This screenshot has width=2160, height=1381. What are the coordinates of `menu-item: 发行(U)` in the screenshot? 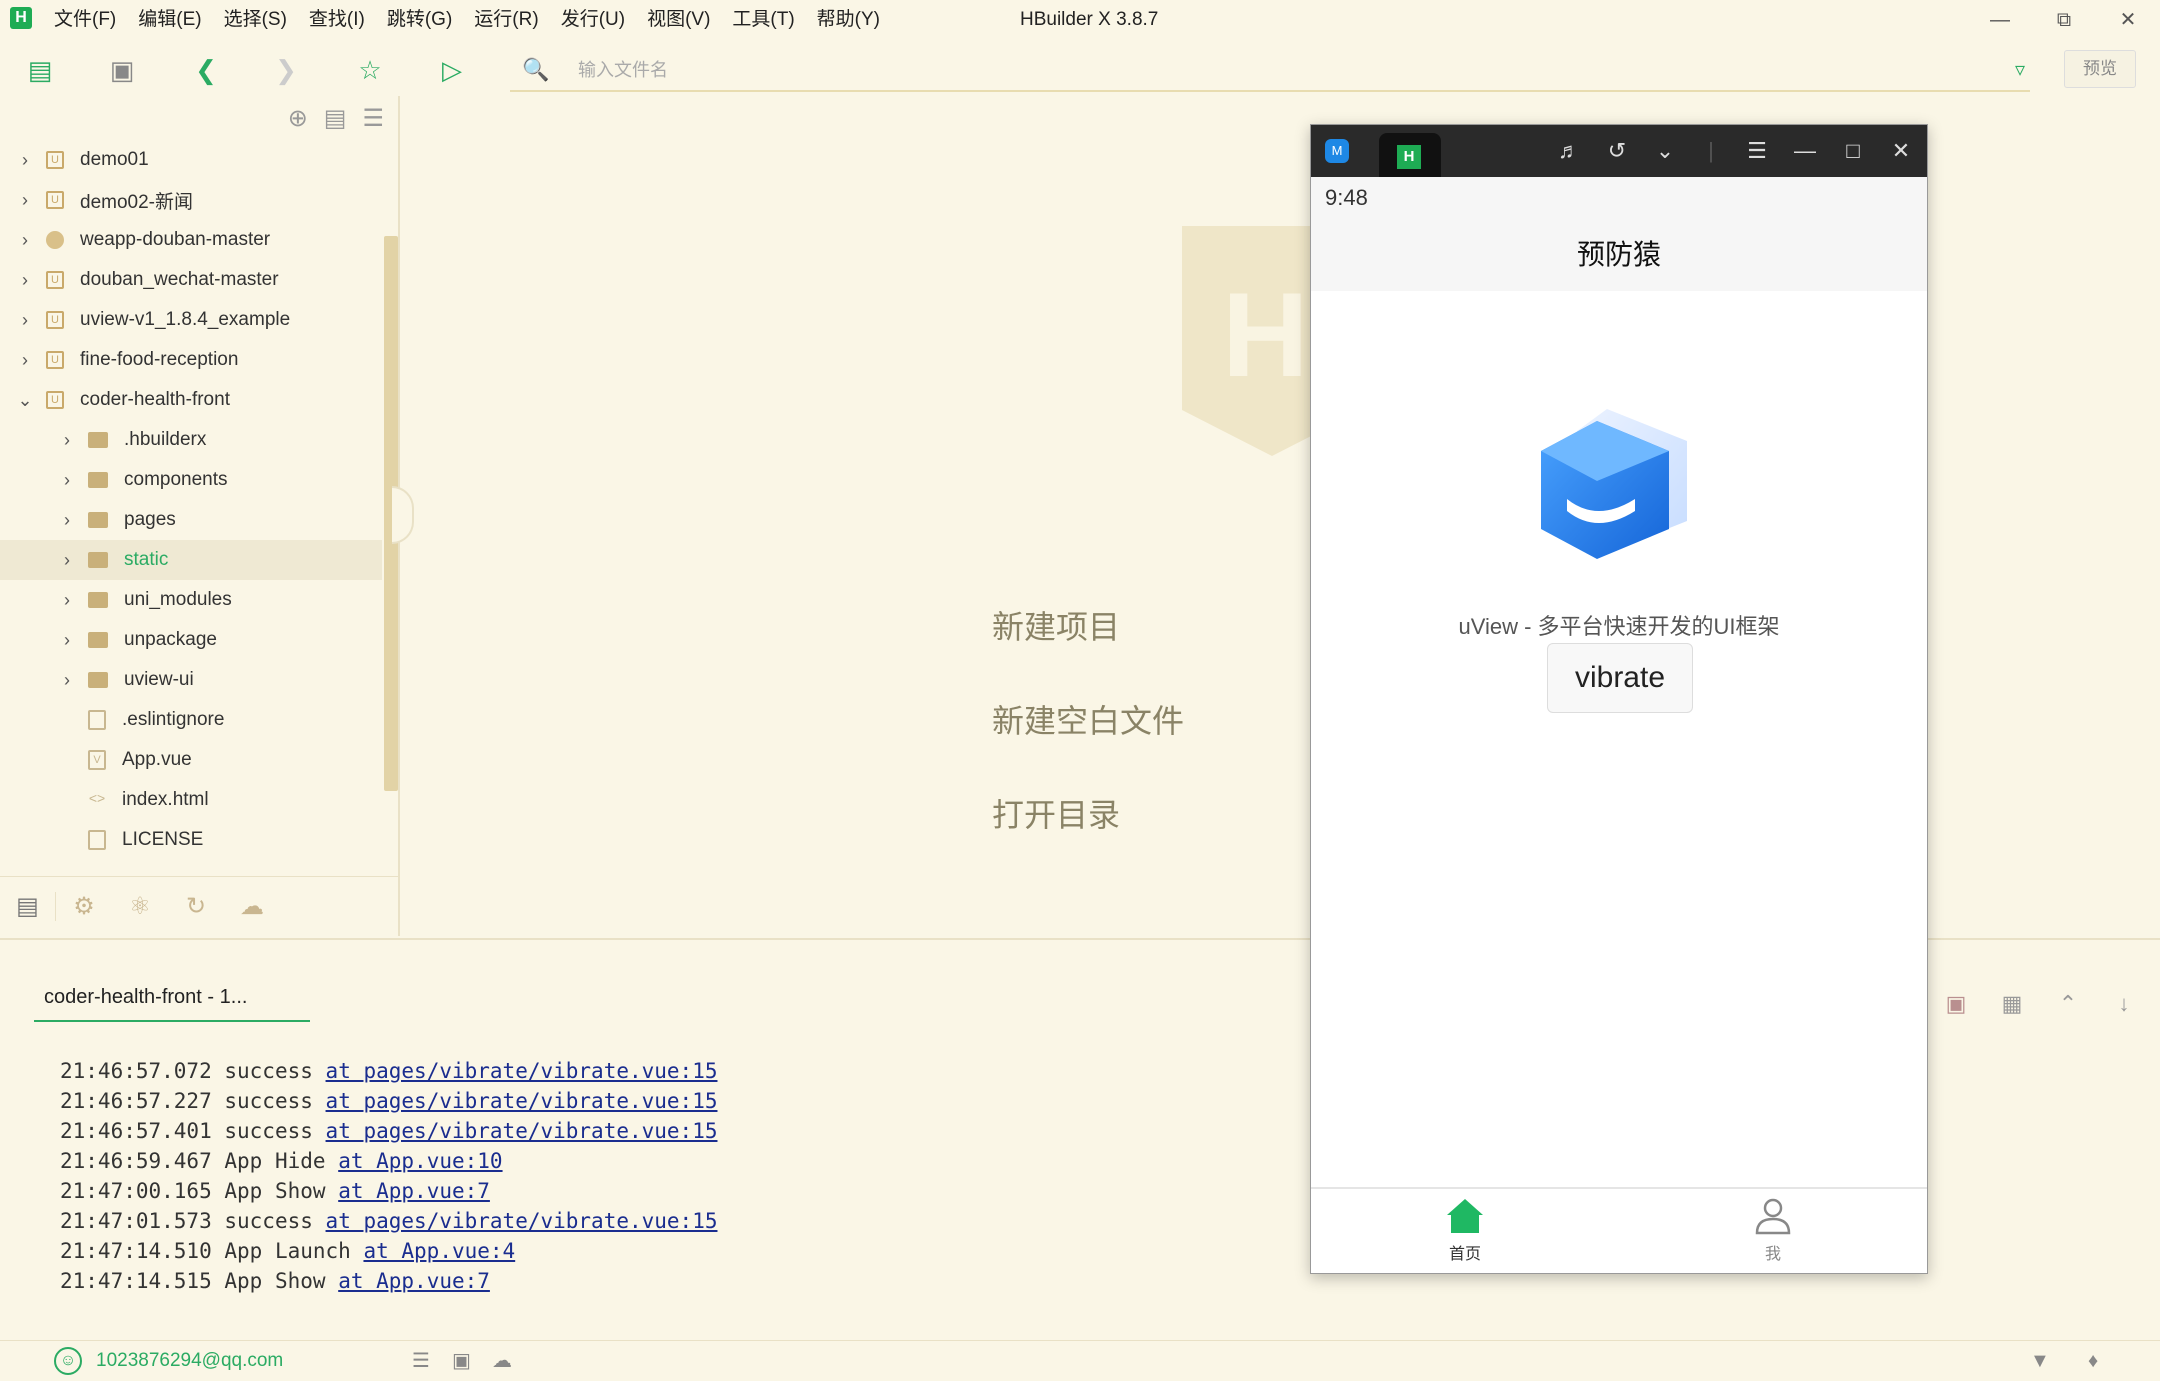 It's located at (593, 20).